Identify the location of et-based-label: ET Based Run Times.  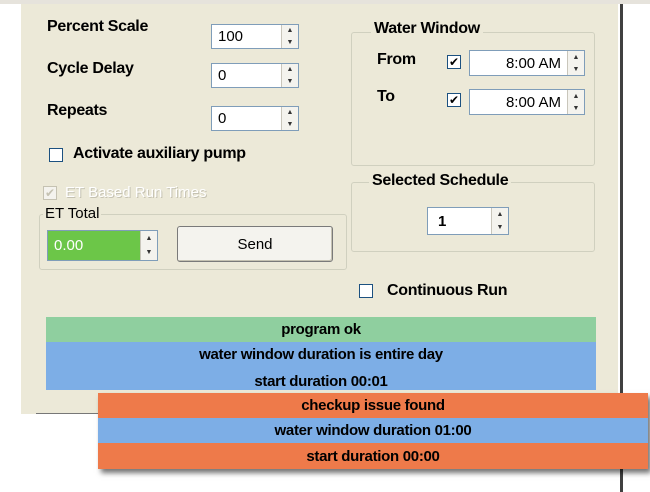
(136, 192).